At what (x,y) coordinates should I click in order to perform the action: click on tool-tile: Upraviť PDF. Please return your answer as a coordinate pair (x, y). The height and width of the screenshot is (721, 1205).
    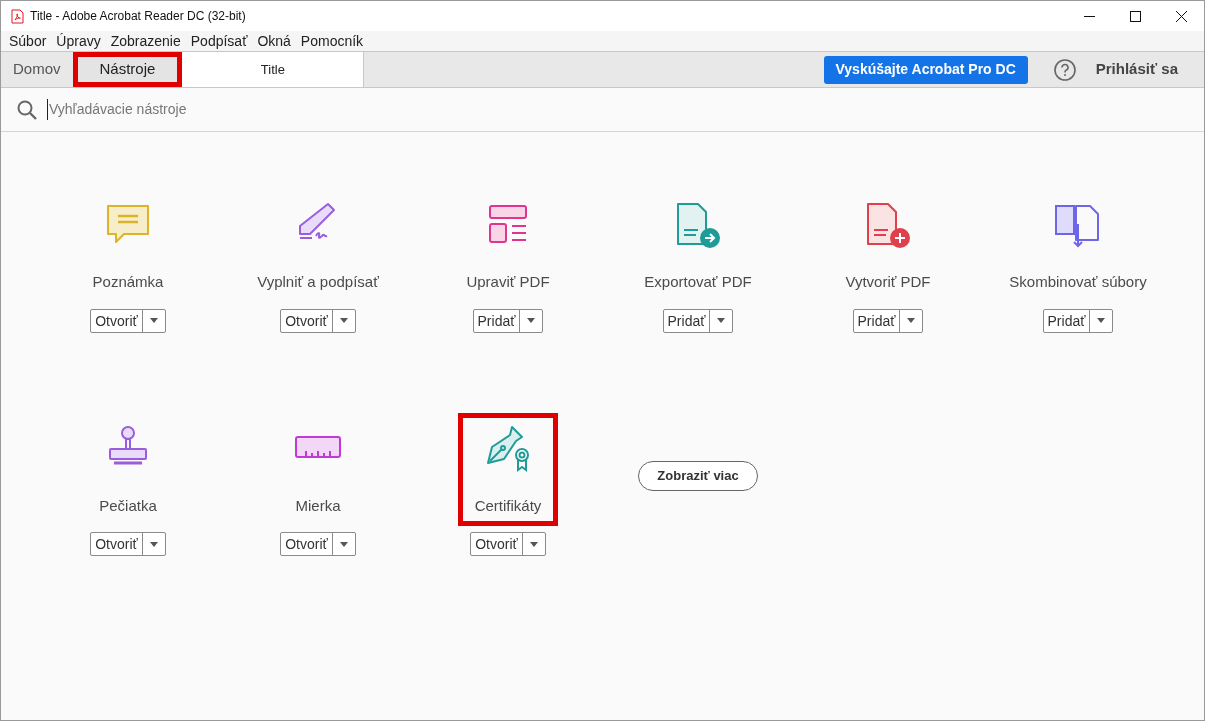
    Looking at the image, I should click on (508, 246).